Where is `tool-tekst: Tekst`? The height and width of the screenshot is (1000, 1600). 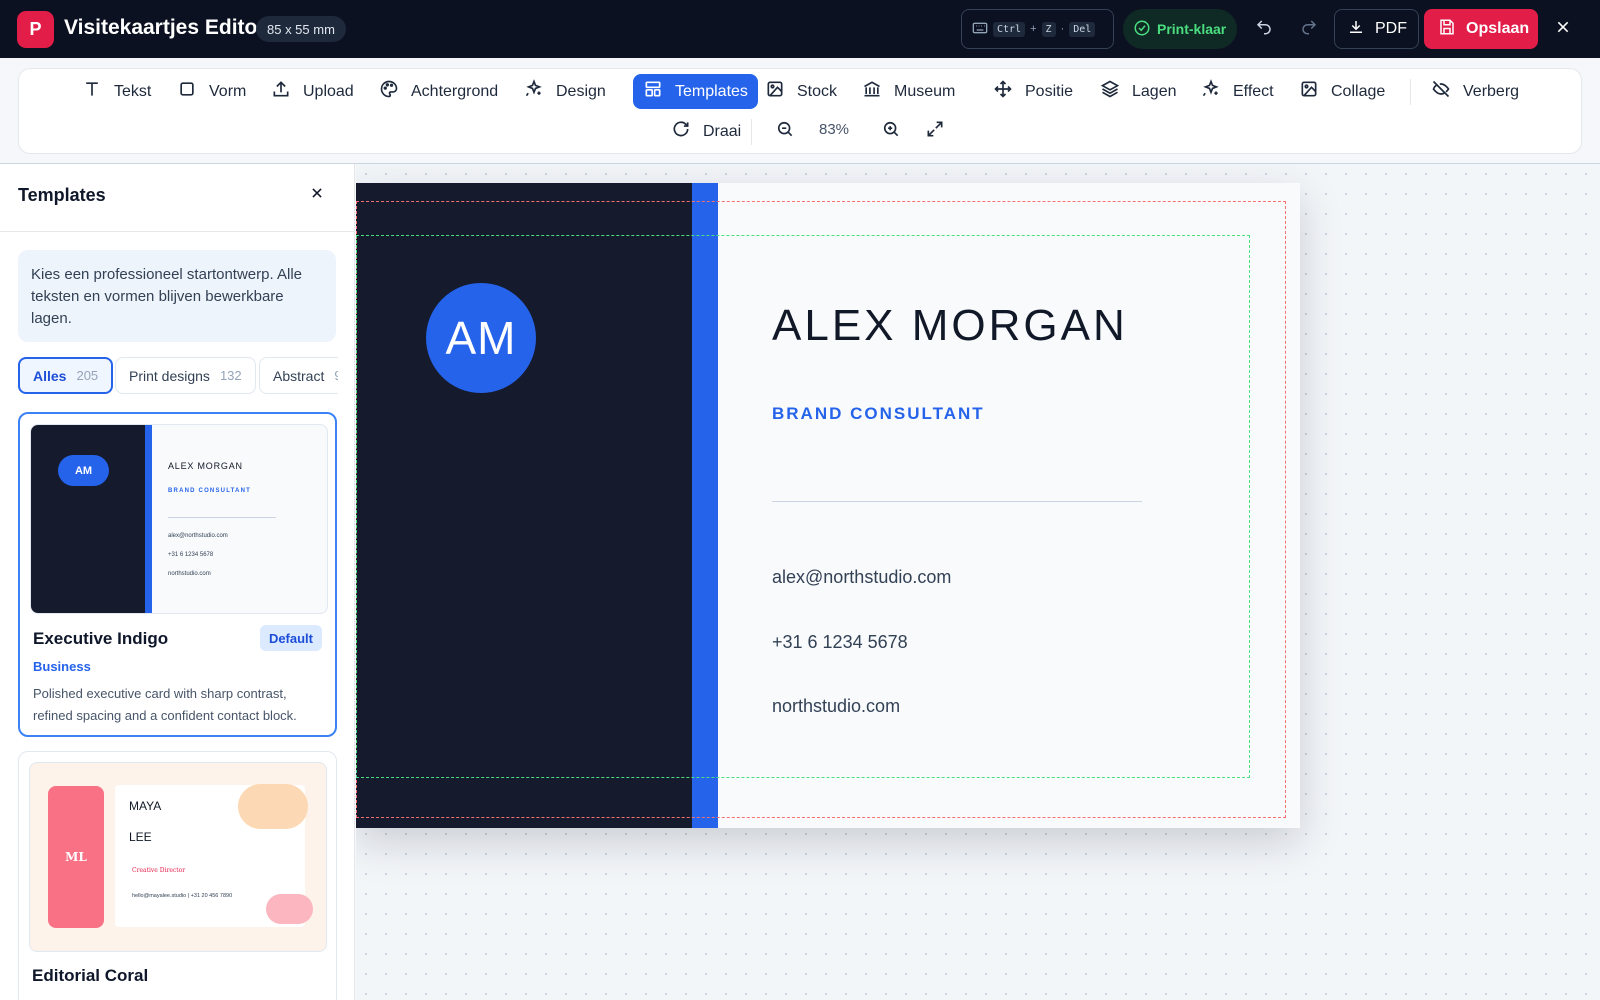
tool-tekst: Tekst is located at coordinates (116, 91).